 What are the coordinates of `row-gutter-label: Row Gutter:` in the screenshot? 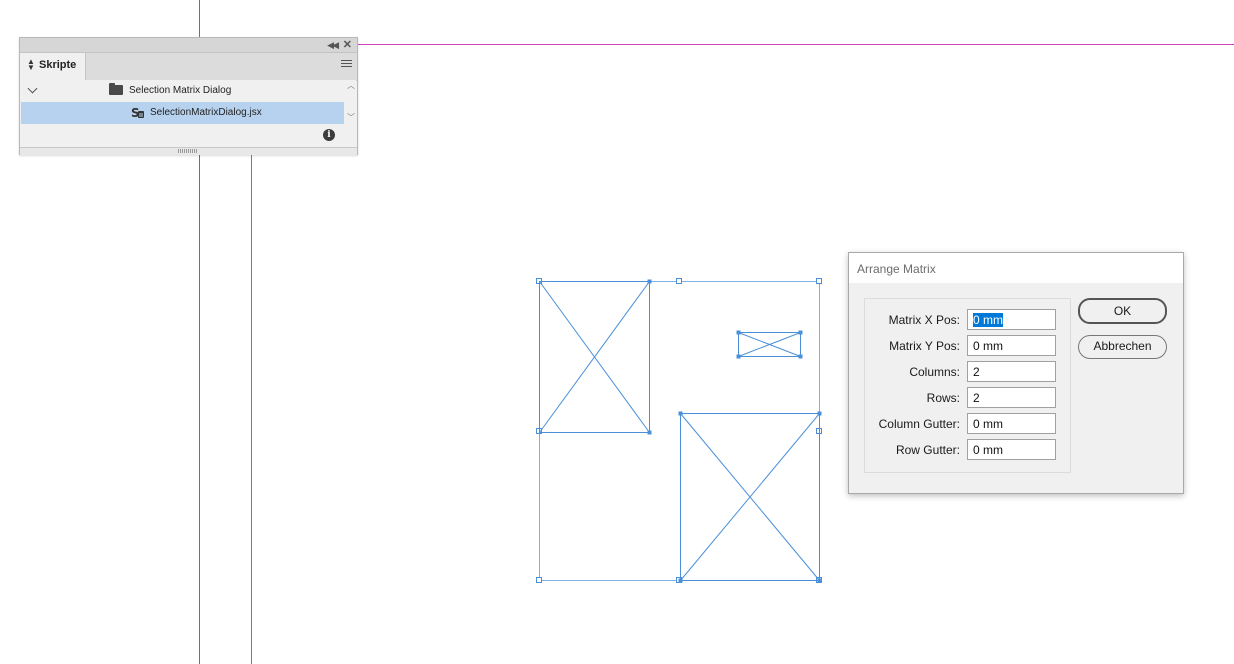 It's located at (927, 450).